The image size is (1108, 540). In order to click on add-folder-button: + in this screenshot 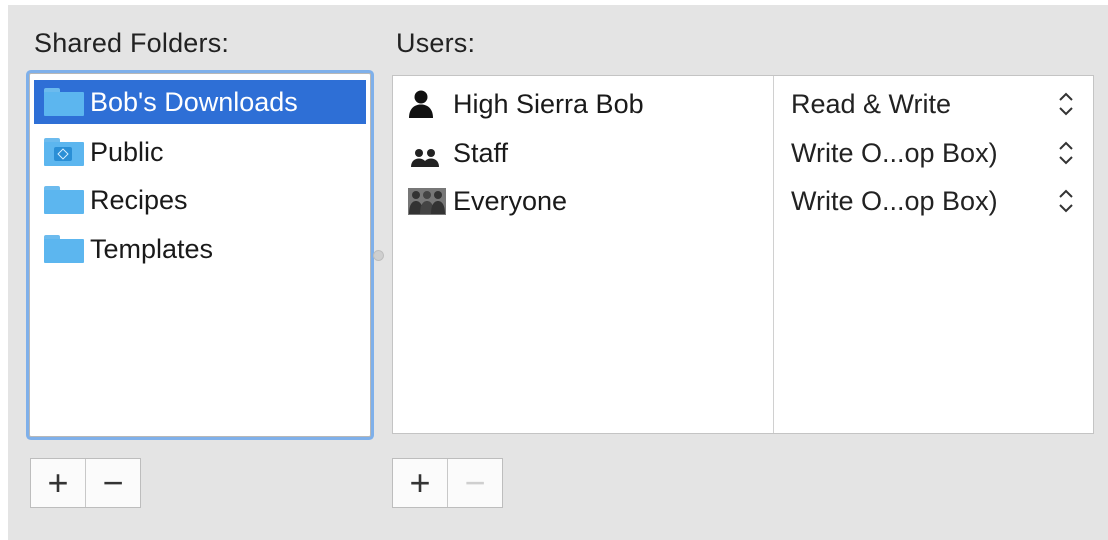, I will do `click(58, 483)`.